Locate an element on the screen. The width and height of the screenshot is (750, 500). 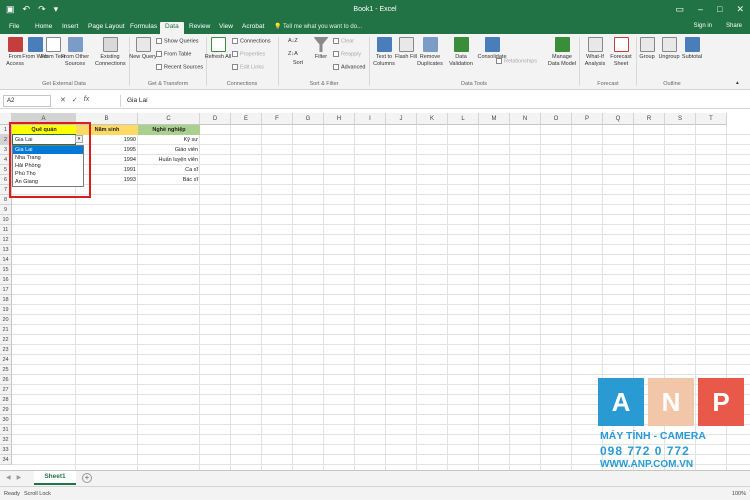
tab-home: Home is located at coordinates (43, 28).